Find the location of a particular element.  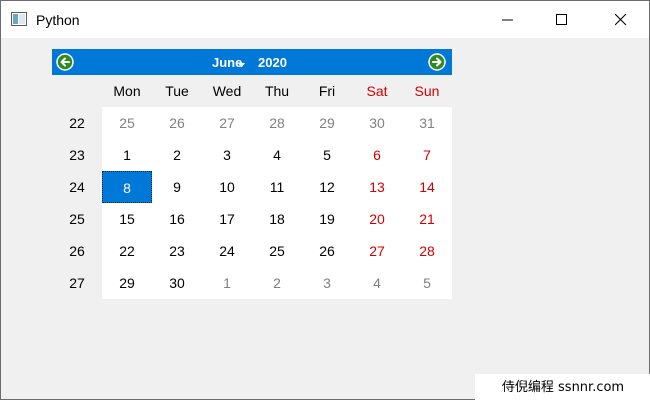

maximize-button is located at coordinates (562, 19).